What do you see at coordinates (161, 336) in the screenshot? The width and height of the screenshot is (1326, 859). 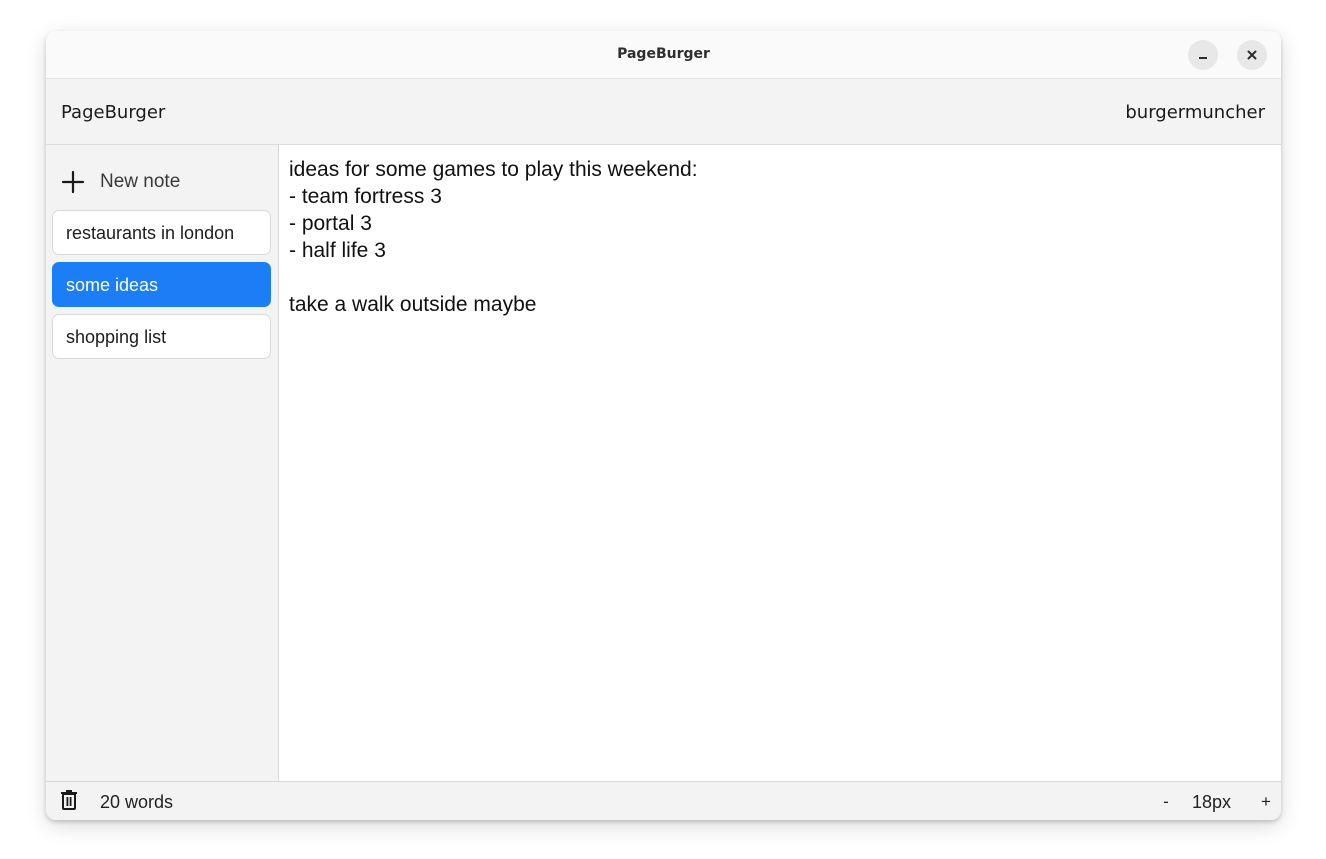 I see `note-item-shopping-list: shopping list` at bounding box center [161, 336].